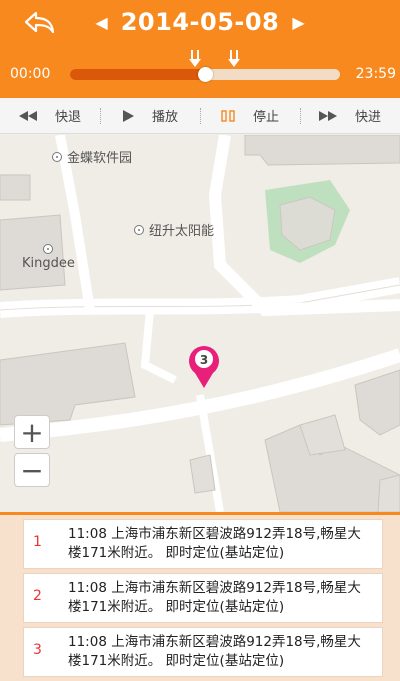  I want to click on play-icon, so click(128, 115).